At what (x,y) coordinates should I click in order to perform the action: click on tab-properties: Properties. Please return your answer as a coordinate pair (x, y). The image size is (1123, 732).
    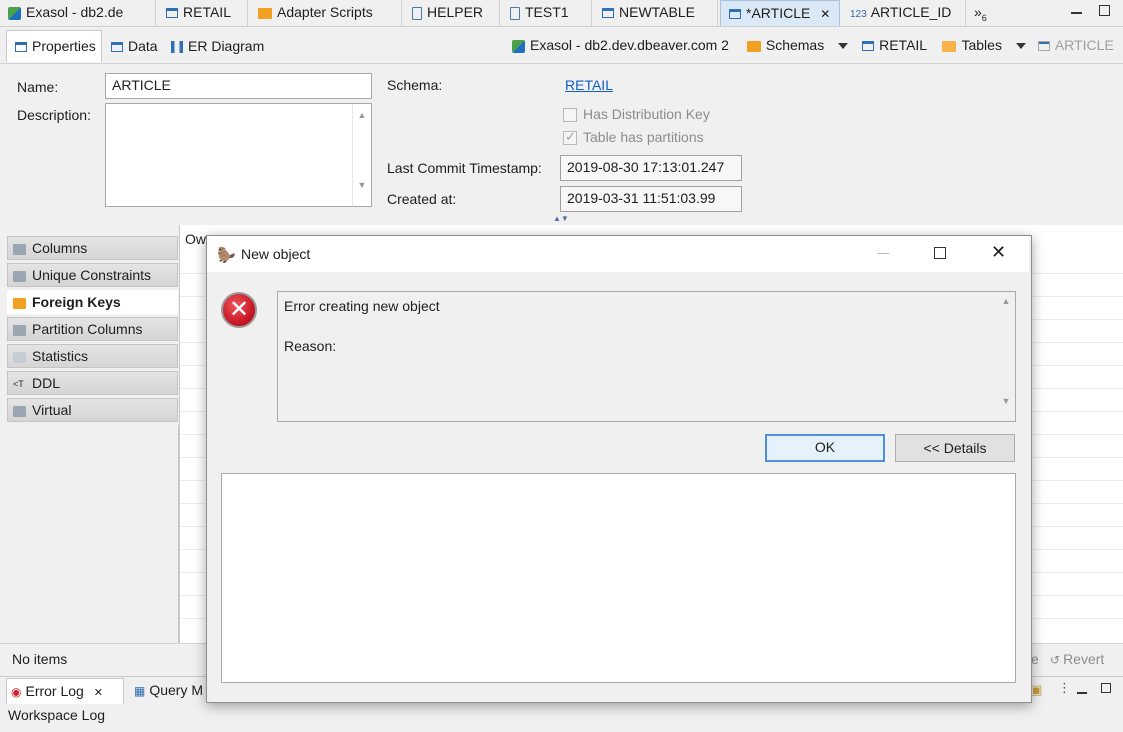
    Looking at the image, I should click on (54, 46).